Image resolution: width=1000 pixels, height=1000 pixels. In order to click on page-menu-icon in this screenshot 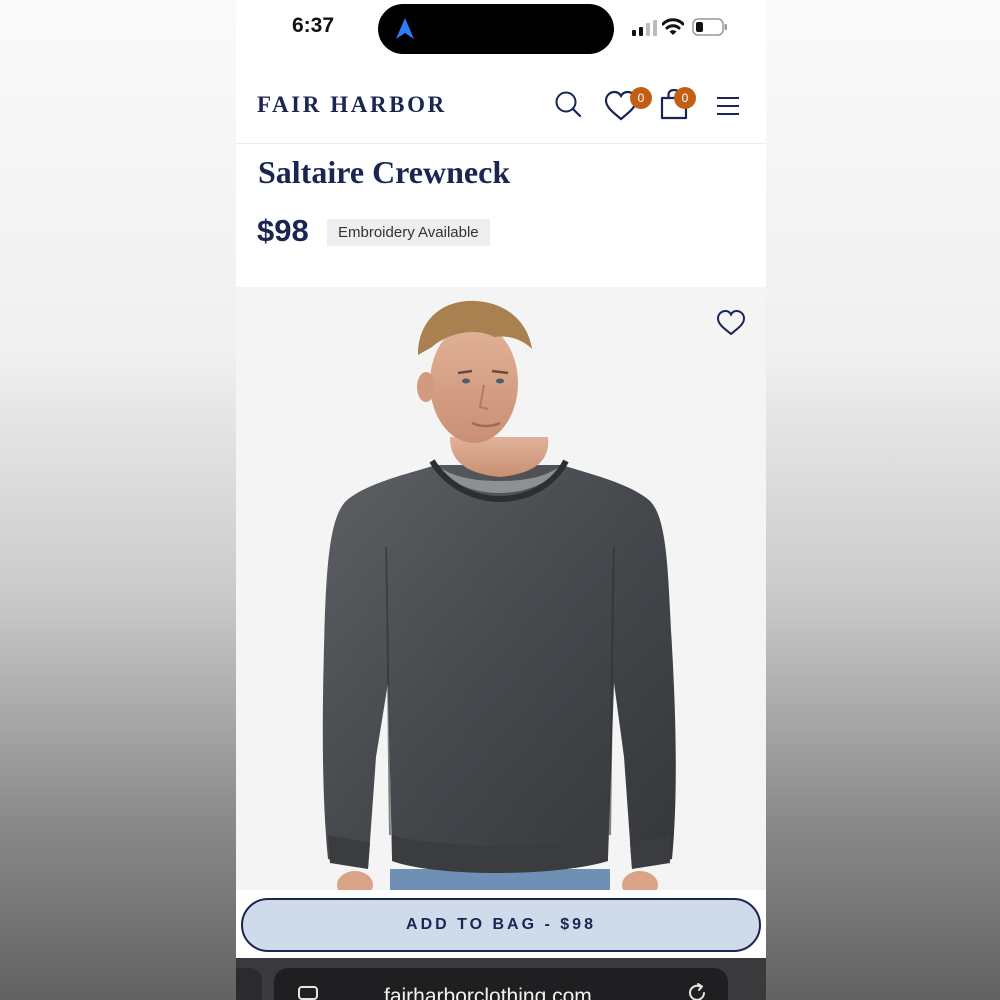, I will do `click(308, 993)`.